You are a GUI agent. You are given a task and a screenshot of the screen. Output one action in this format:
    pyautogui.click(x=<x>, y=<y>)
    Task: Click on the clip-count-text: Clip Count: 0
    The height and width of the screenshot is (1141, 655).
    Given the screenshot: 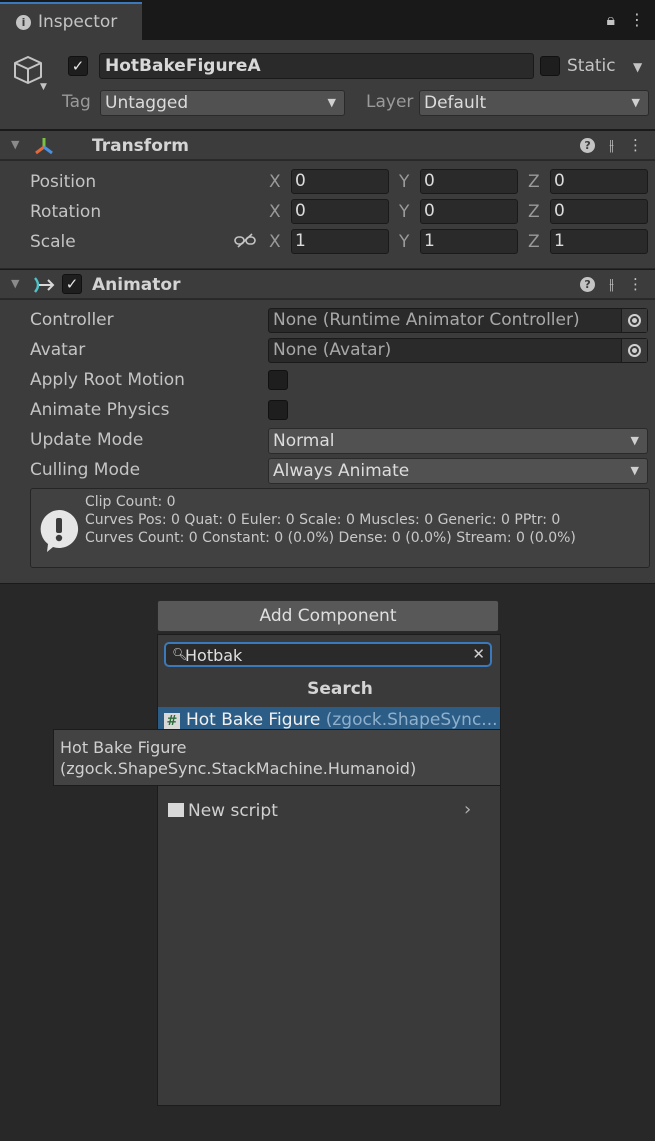 What is the action you would take?
    pyautogui.click(x=130, y=502)
    